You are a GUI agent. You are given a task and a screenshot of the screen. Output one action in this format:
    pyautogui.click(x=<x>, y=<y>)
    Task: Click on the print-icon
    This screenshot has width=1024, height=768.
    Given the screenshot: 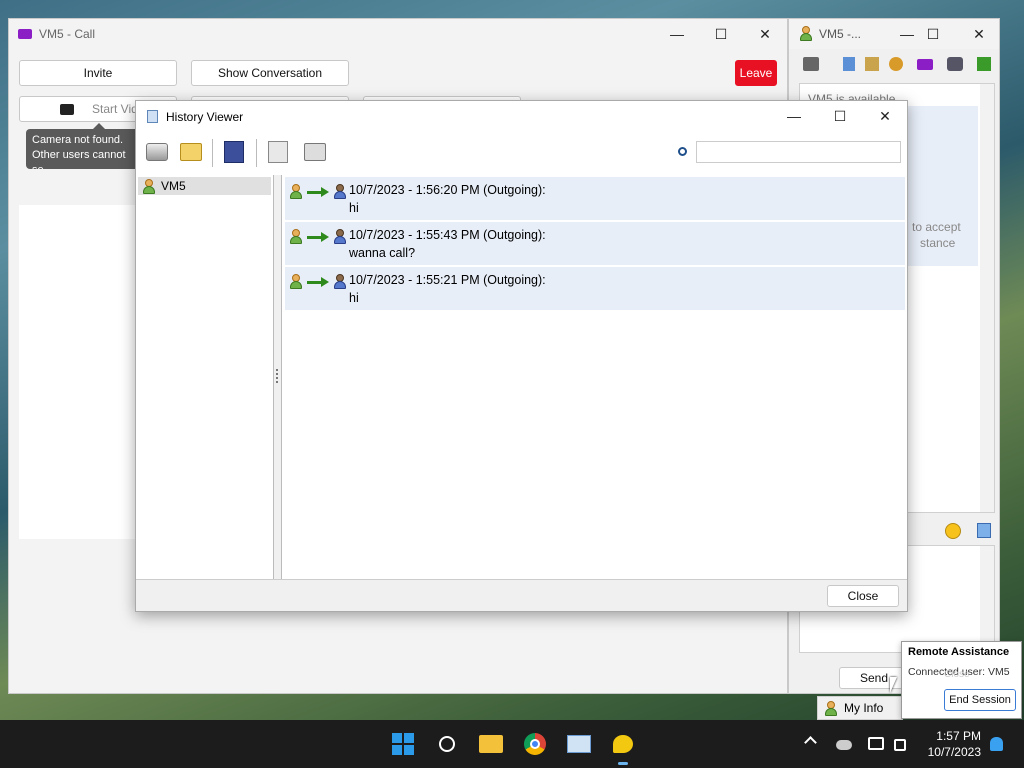 What is the action you would take?
    pyautogui.click(x=157, y=152)
    